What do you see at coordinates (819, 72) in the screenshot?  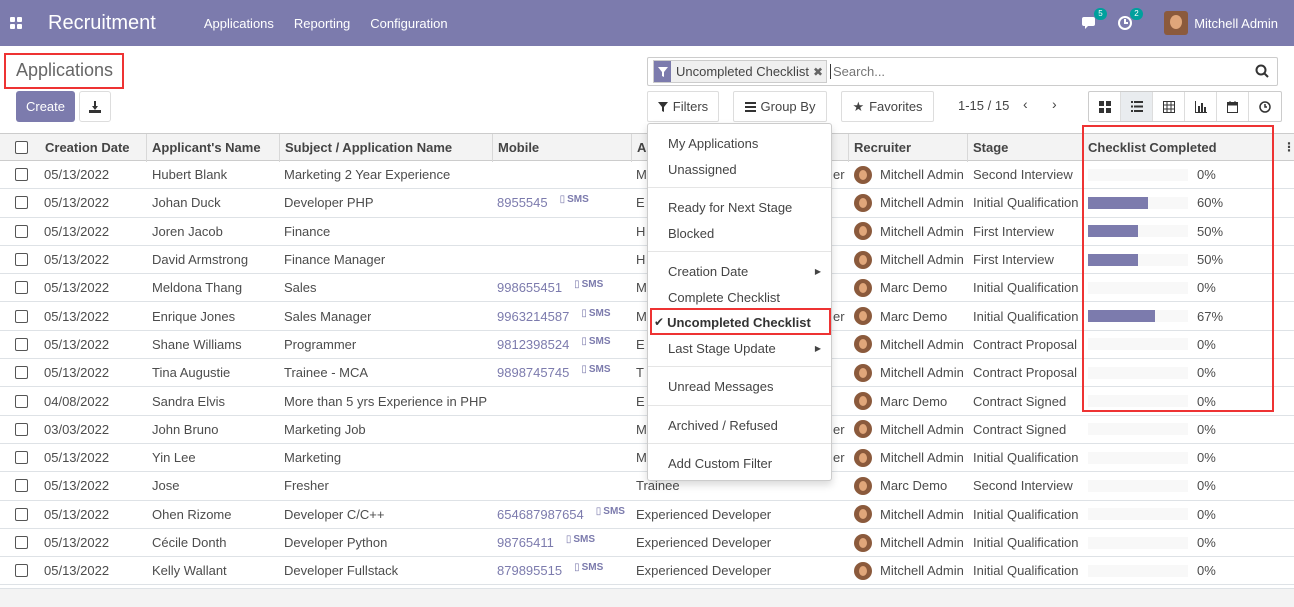 I see `facet-remove-icon: ✖` at bounding box center [819, 72].